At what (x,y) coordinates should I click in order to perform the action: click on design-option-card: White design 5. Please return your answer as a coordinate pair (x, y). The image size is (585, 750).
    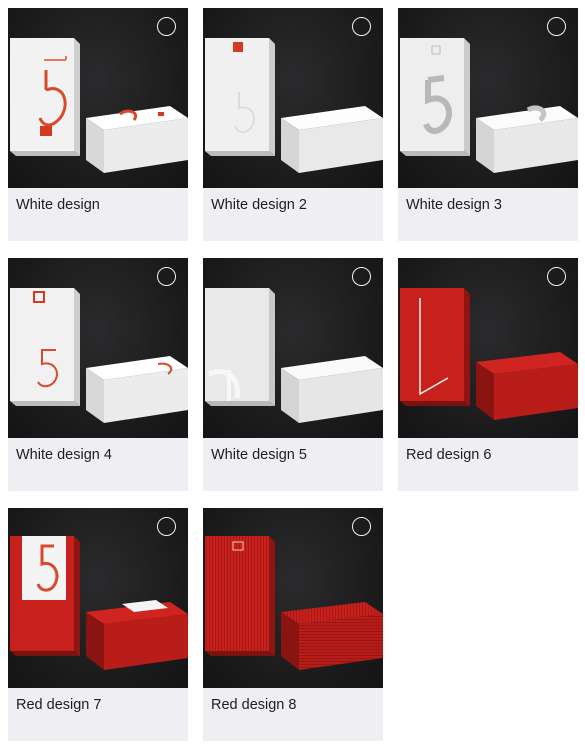
    Looking at the image, I should click on (293, 374).